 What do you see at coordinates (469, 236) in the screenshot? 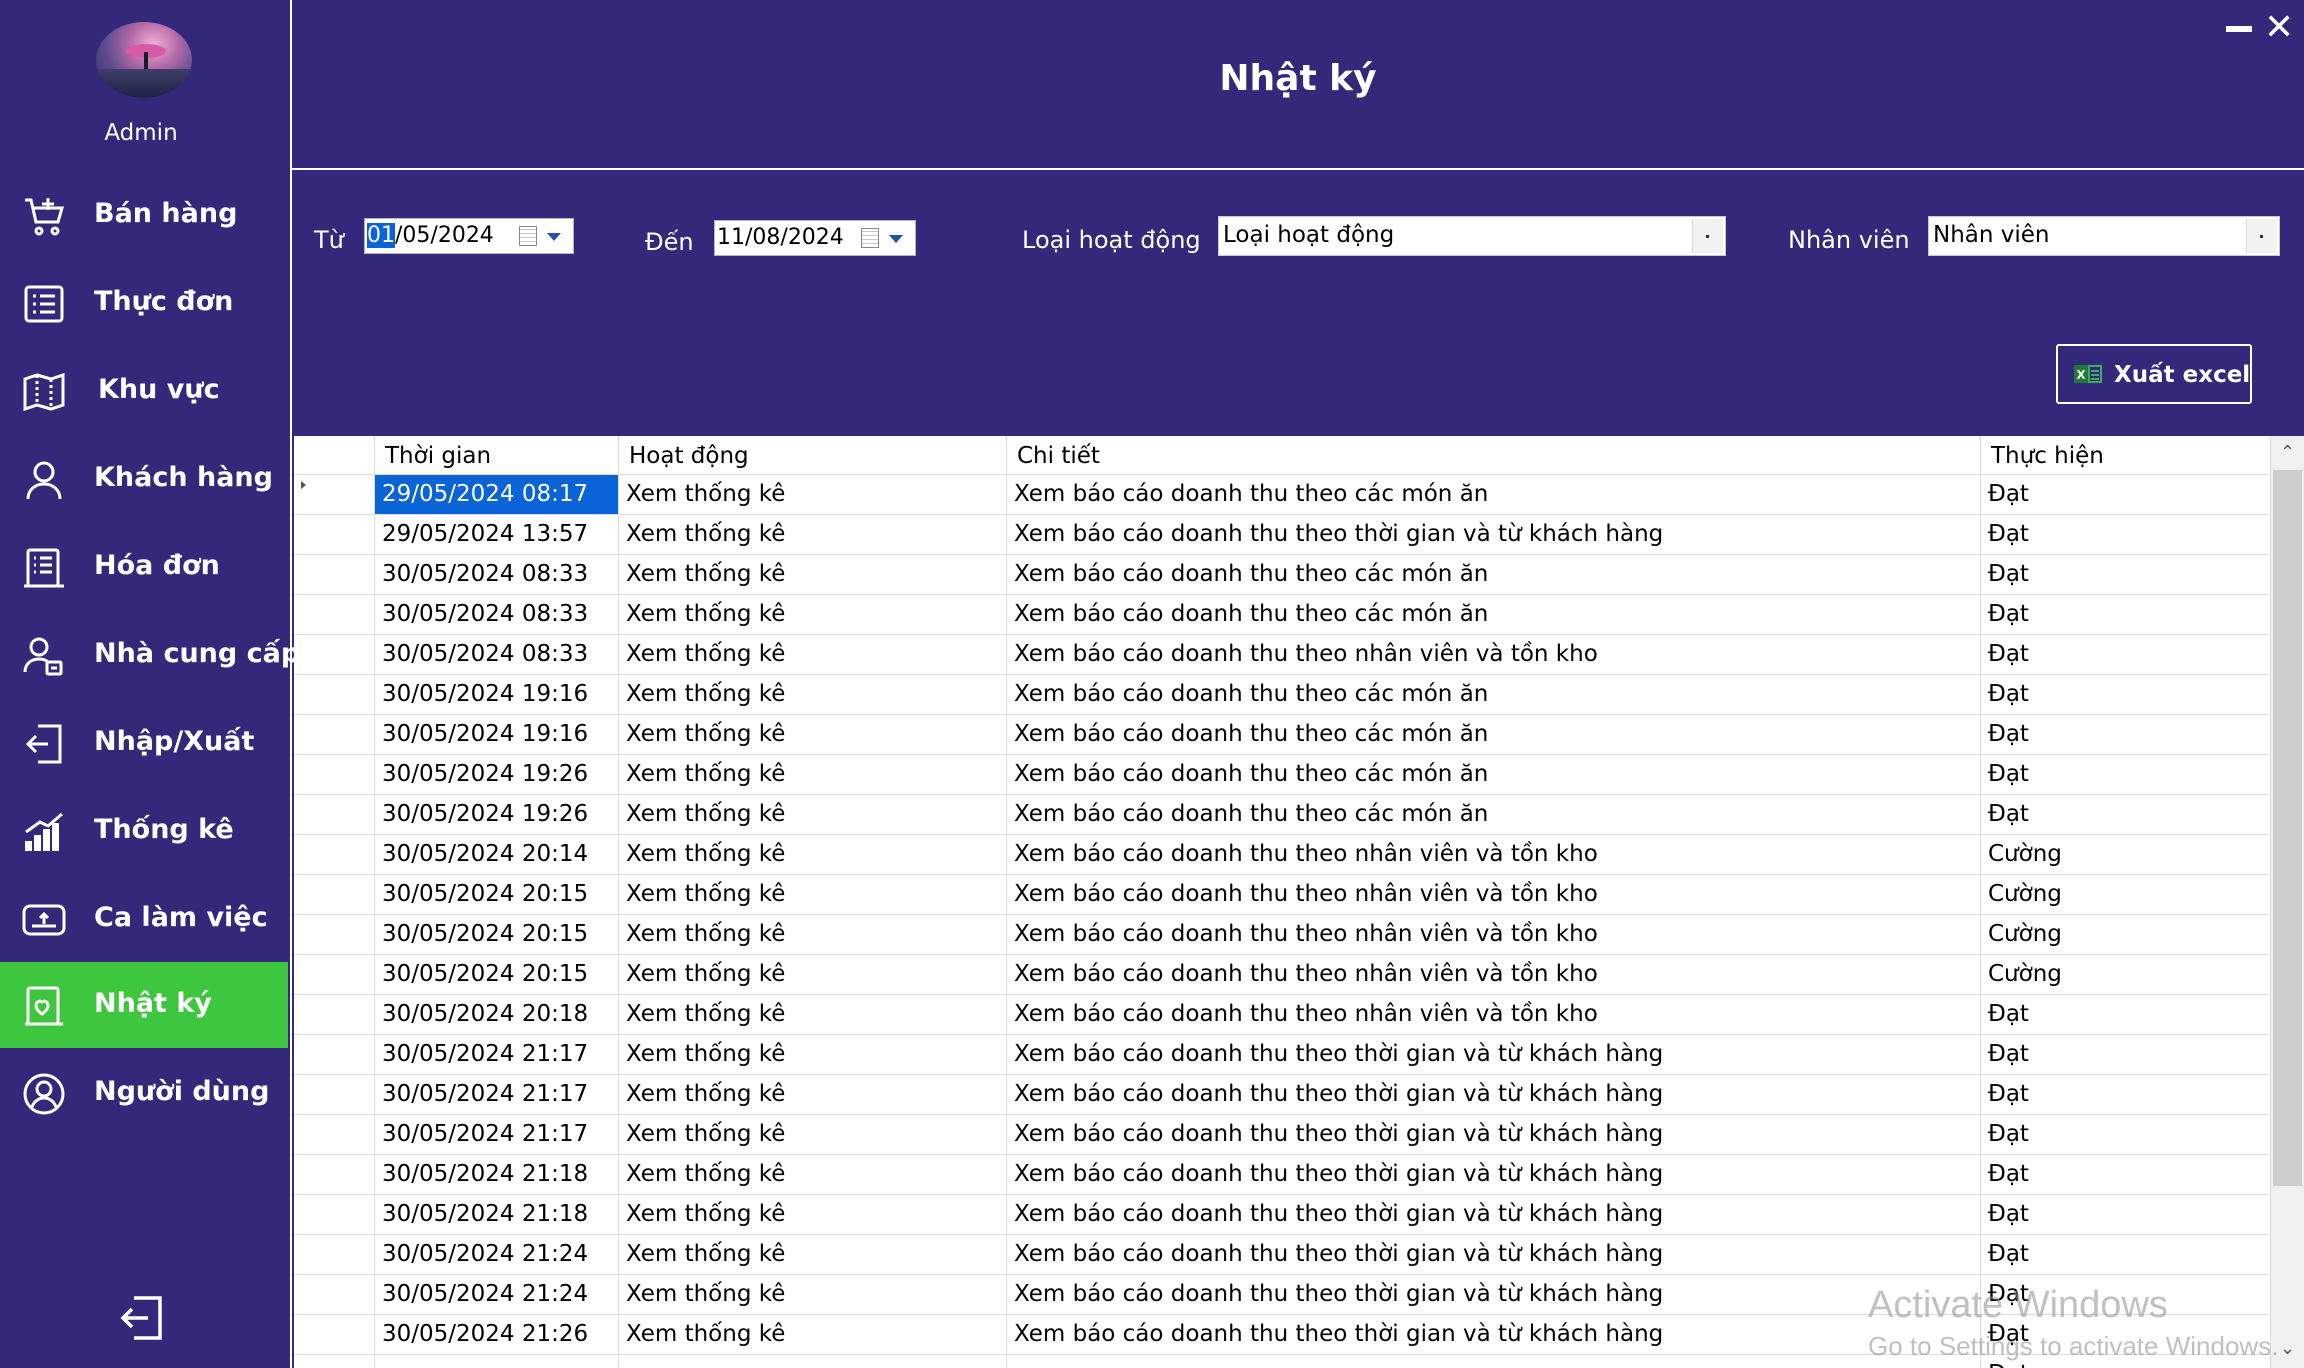
I see `from-date-picker: 01/05/2024` at bounding box center [469, 236].